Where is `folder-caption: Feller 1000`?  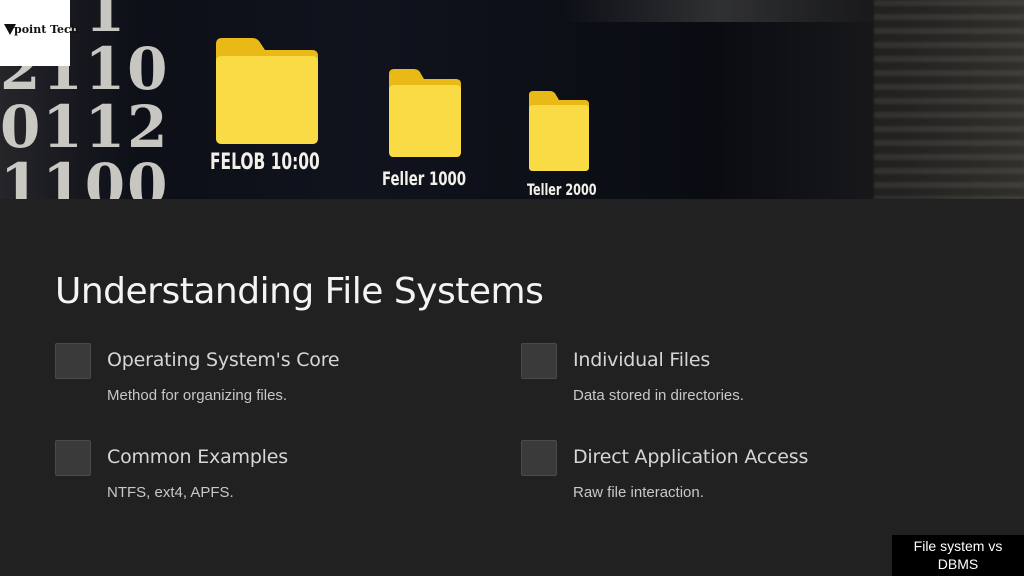
folder-caption: Feller 1000 is located at coordinates (424, 179).